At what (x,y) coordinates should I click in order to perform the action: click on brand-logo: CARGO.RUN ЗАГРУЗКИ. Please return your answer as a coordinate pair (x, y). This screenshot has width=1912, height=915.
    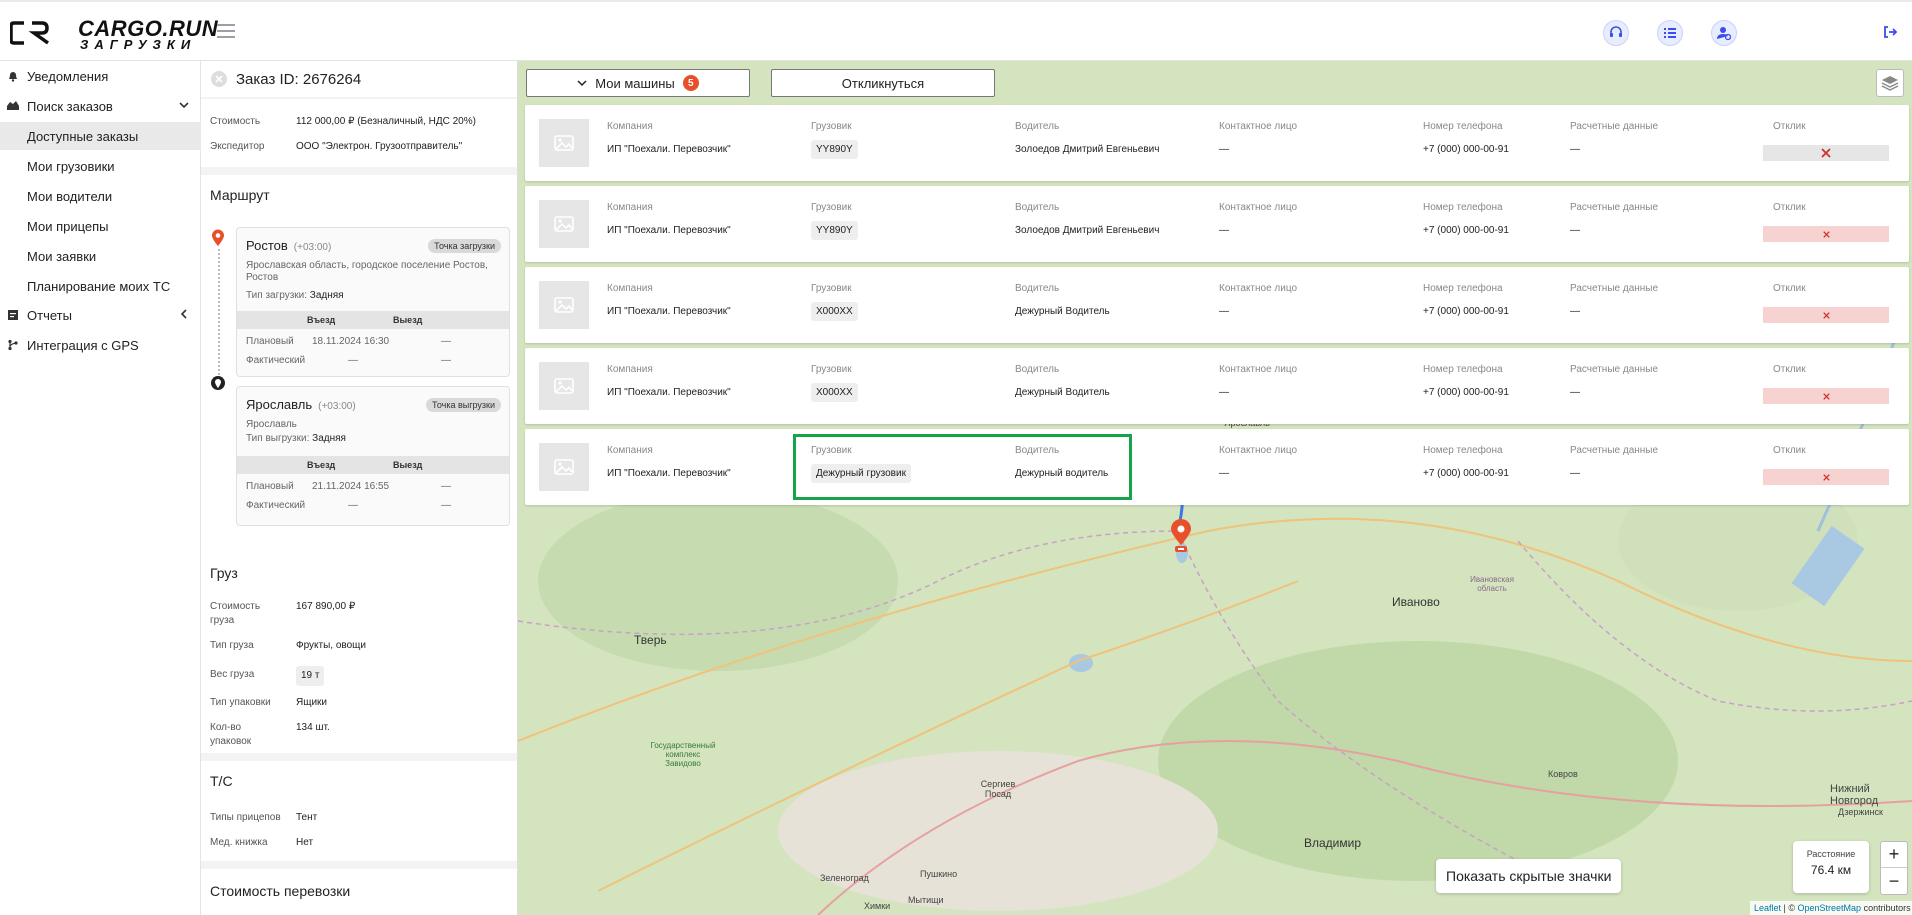
    Looking at the image, I should click on (114, 34).